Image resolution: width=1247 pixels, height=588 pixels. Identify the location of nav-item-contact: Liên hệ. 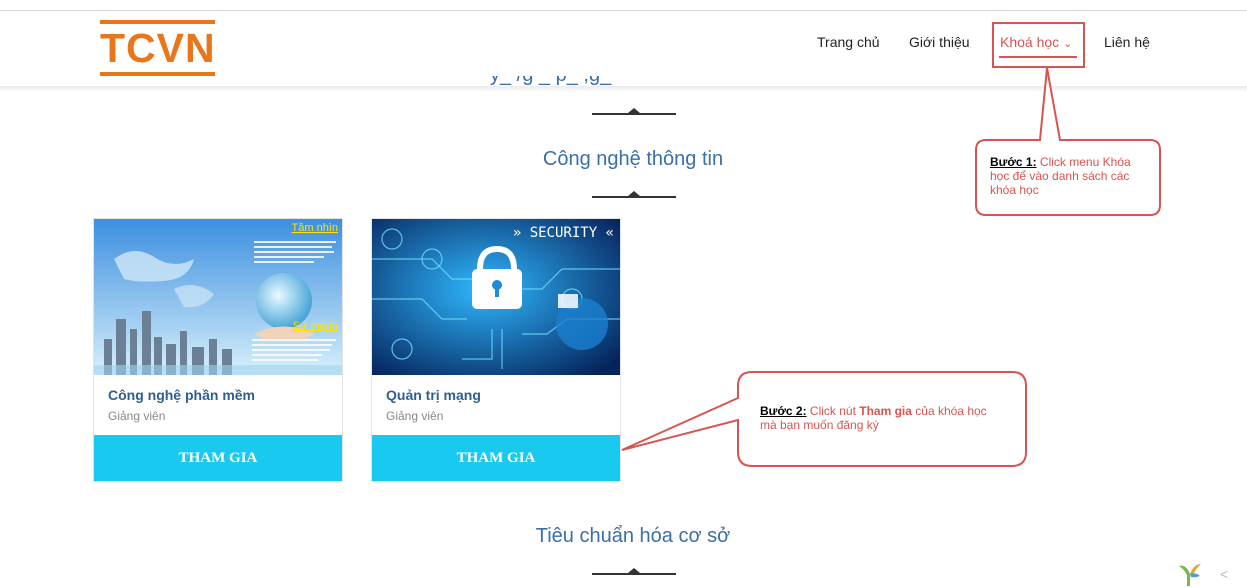
(1127, 42).